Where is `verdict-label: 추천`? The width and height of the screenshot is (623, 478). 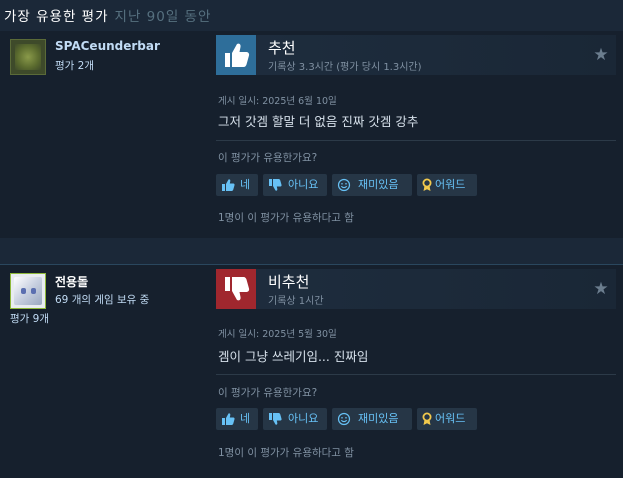 verdict-label: 추천 is located at coordinates (282, 48).